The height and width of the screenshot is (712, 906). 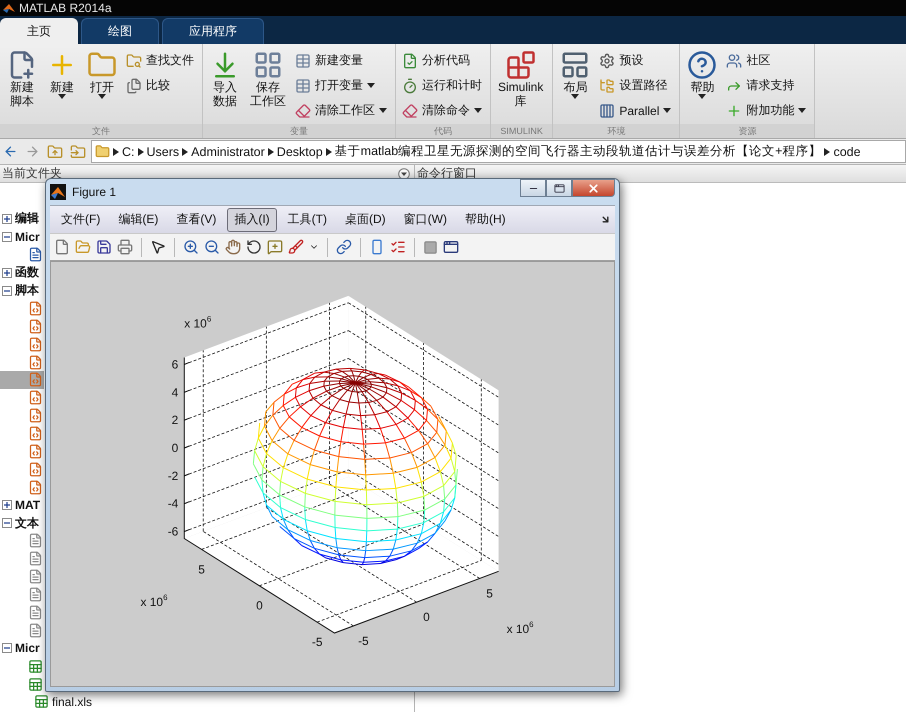 What do you see at coordinates (228, 151) in the screenshot?
I see `breadcrumb-link: Administrator` at bounding box center [228, 151].